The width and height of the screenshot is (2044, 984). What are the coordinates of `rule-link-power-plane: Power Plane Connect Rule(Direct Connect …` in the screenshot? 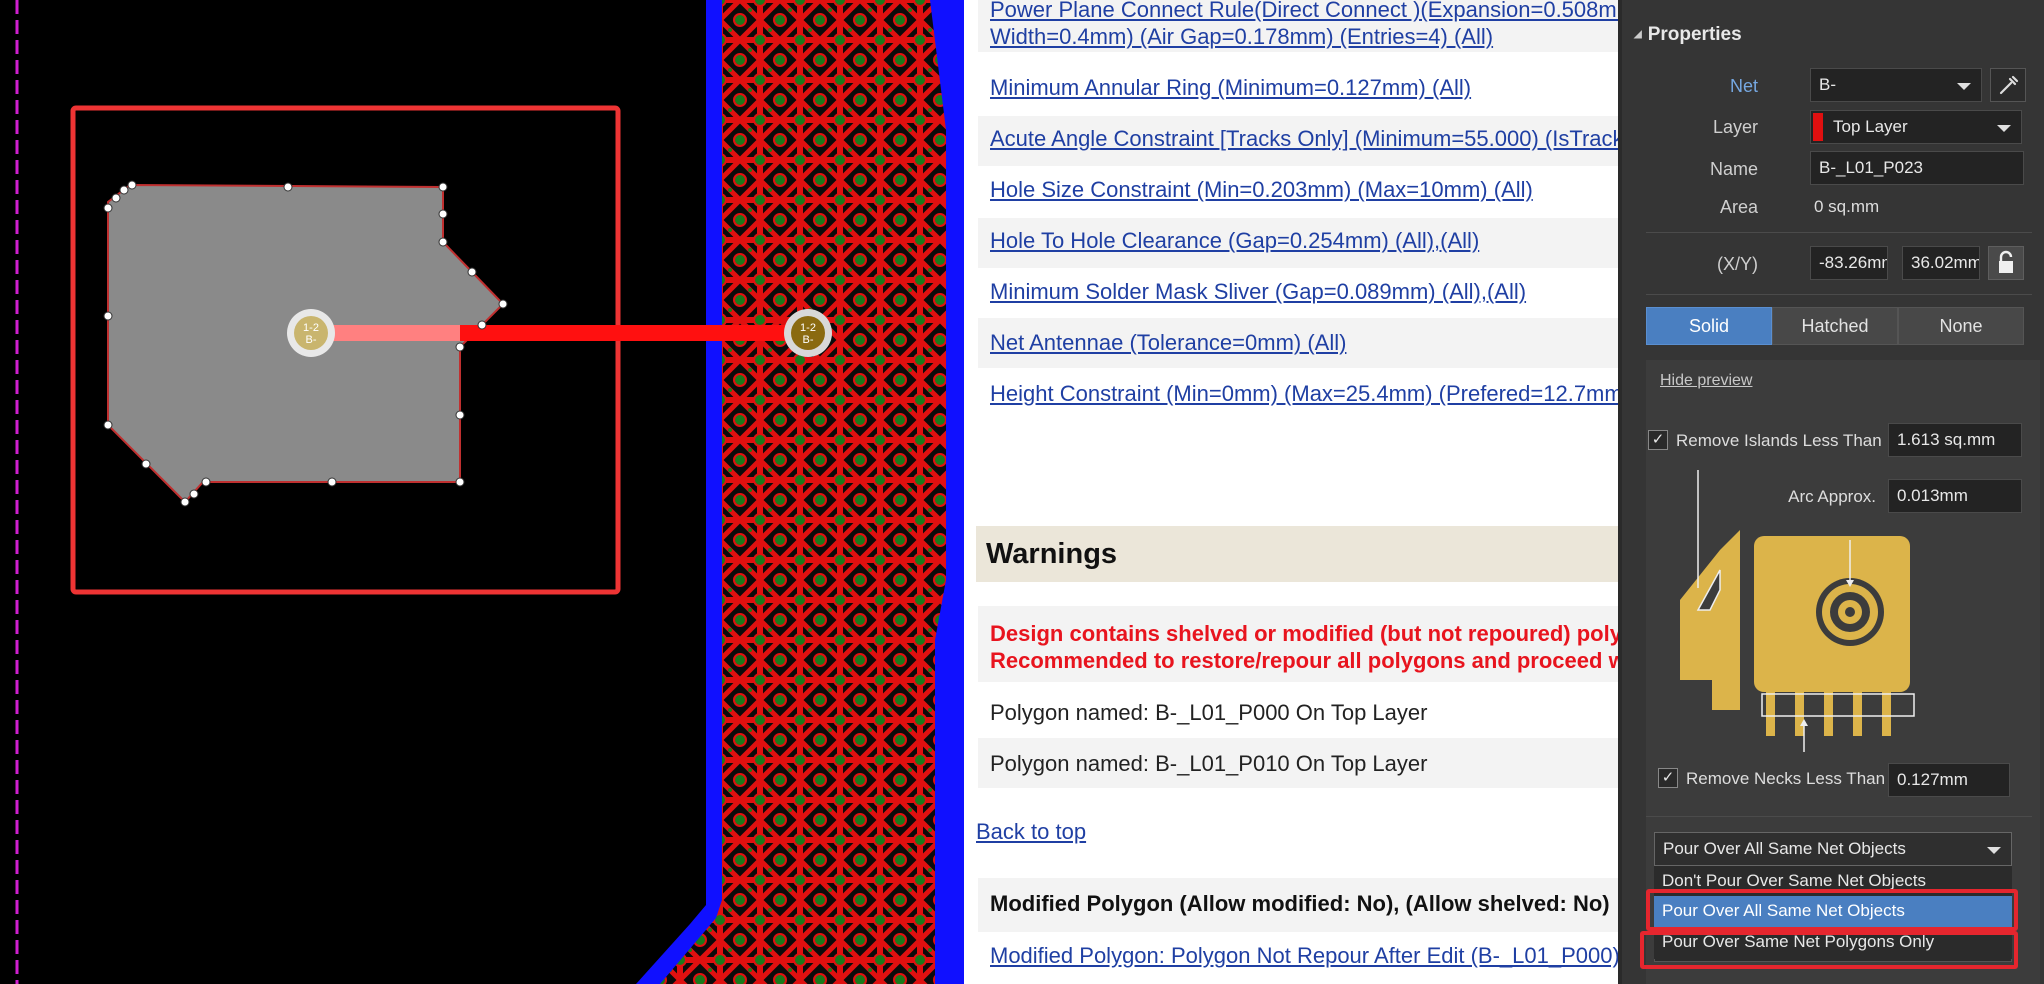 It's located at (1304, 12).